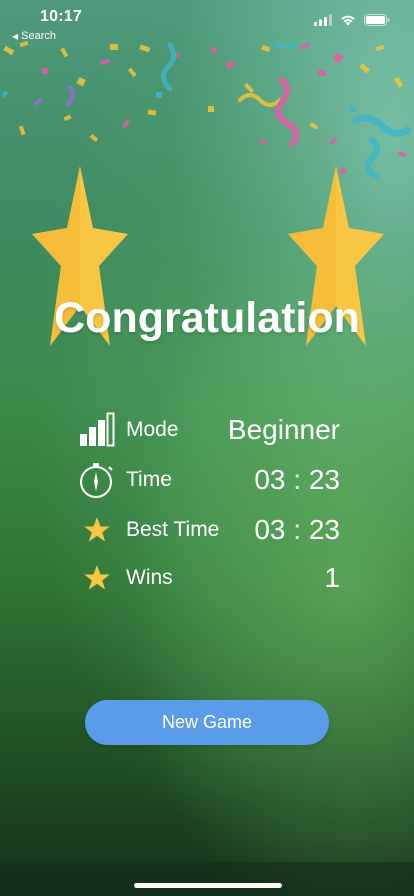  I want to click on status-icons, so click(352, 20).